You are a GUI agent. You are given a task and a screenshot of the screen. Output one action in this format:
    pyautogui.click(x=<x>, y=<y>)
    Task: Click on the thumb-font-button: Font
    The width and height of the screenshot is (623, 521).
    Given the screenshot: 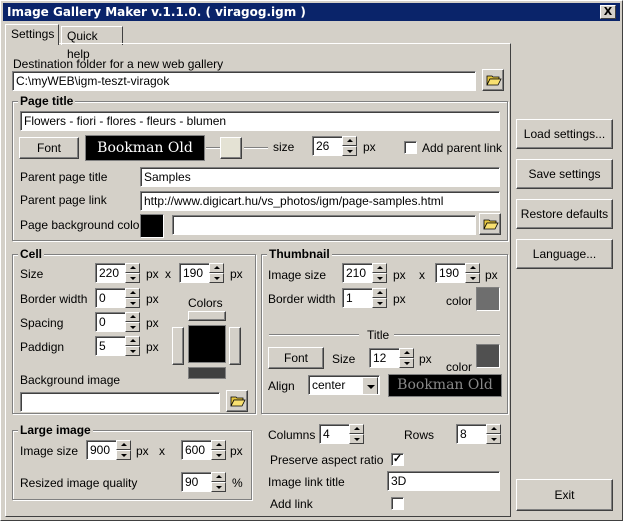 What is the action you would take?
    pyautogui.click(x=296, y=358)
    